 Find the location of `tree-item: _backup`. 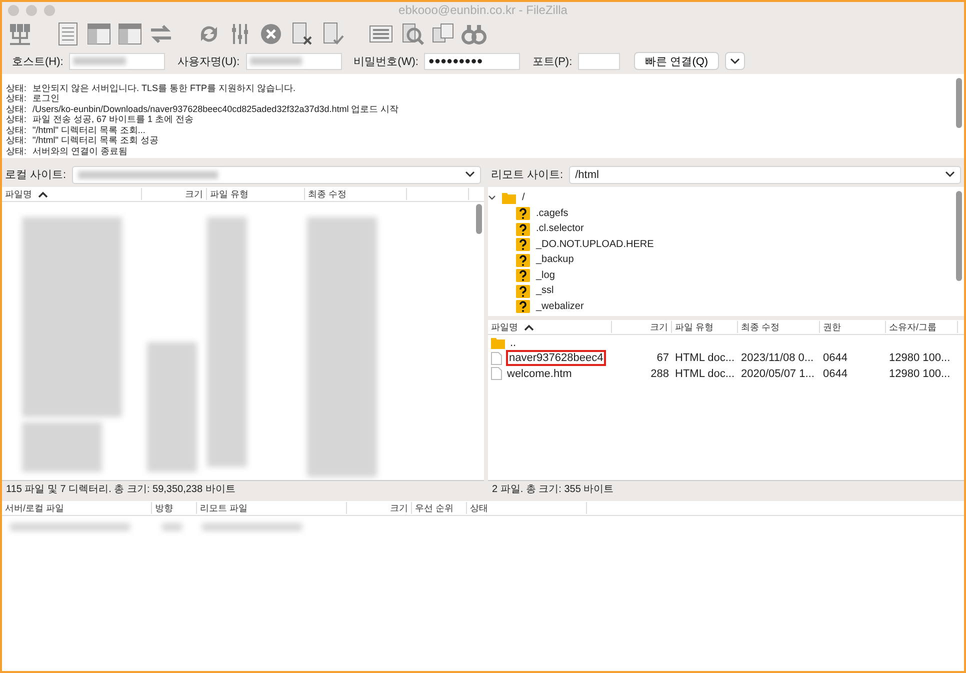

tree-item: _backup is located at coordinates (555, 260).